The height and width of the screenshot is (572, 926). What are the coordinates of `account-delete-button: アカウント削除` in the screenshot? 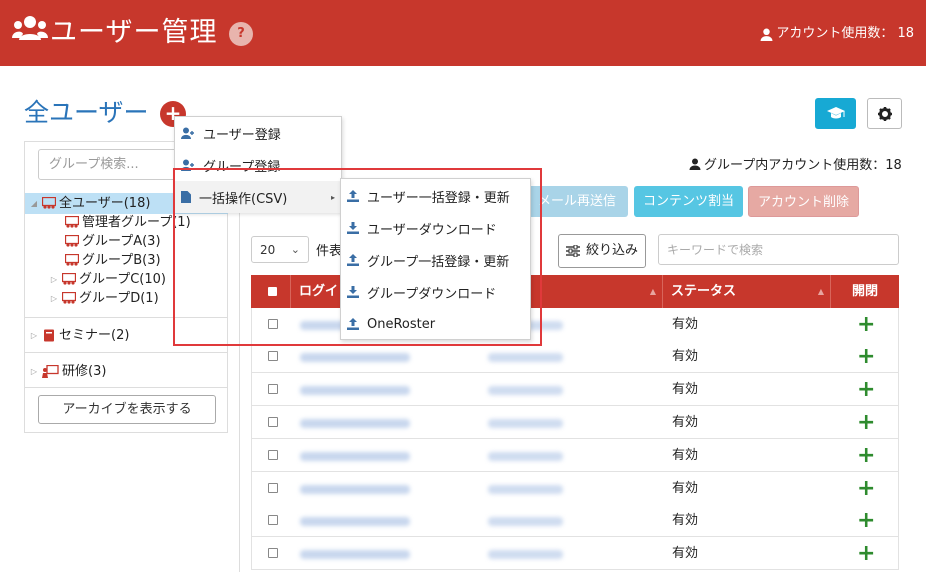 It's located at (803, 201).